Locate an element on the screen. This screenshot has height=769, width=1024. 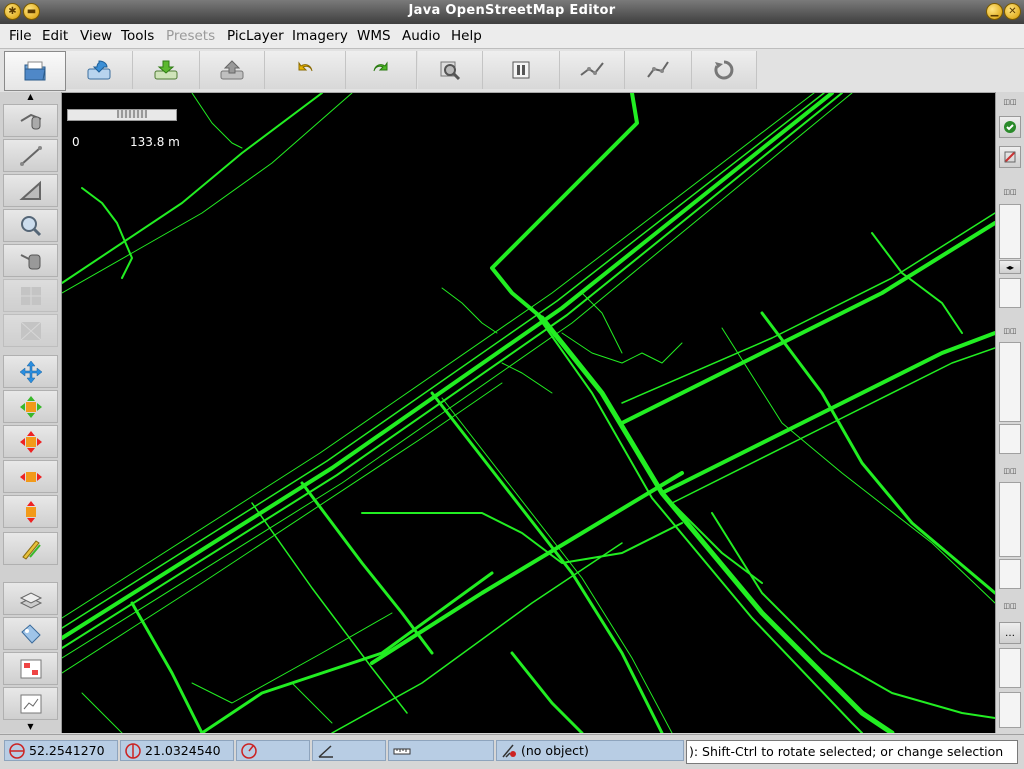
menu-view: View is located at coordinates (96, 36).